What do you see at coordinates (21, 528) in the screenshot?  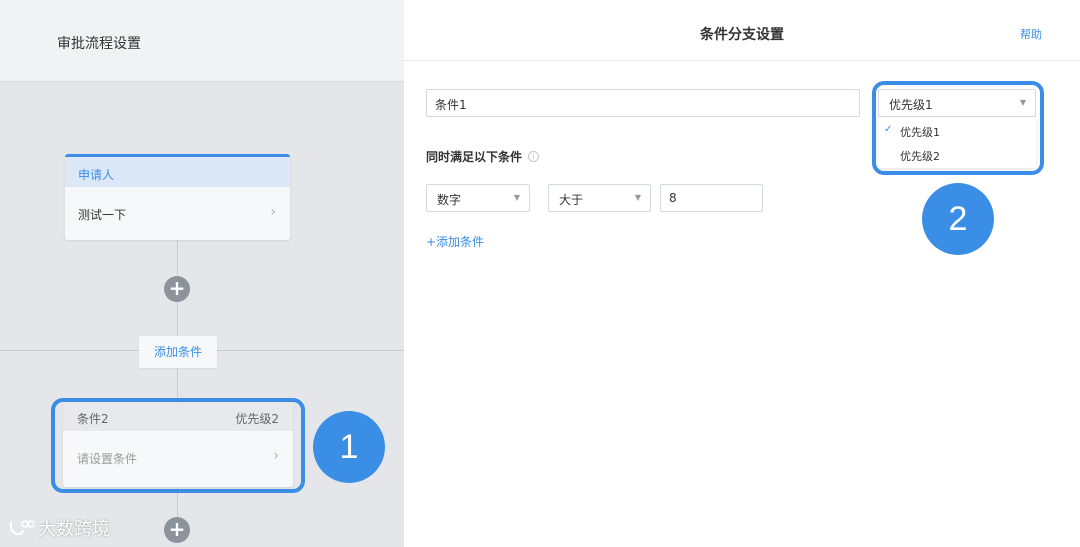 I see `watermark-logo-icon` at bounding box center [21, 528].